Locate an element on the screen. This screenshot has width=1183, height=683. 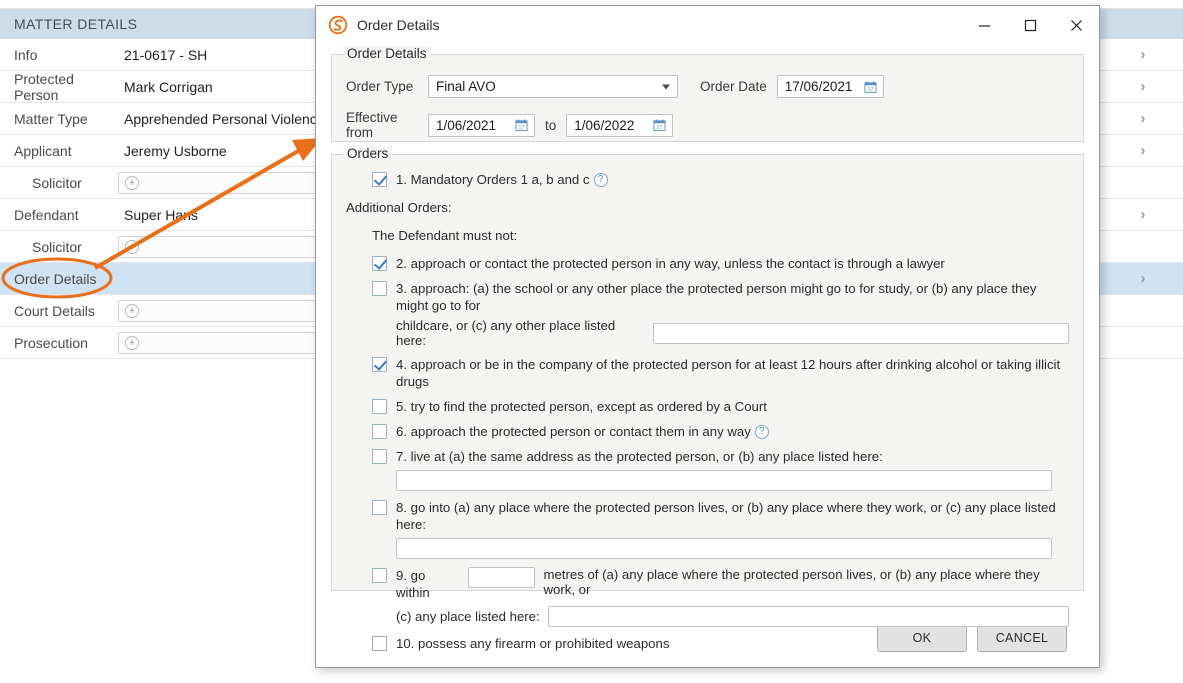
maximize-icon is located at coordinates (1030, 25).